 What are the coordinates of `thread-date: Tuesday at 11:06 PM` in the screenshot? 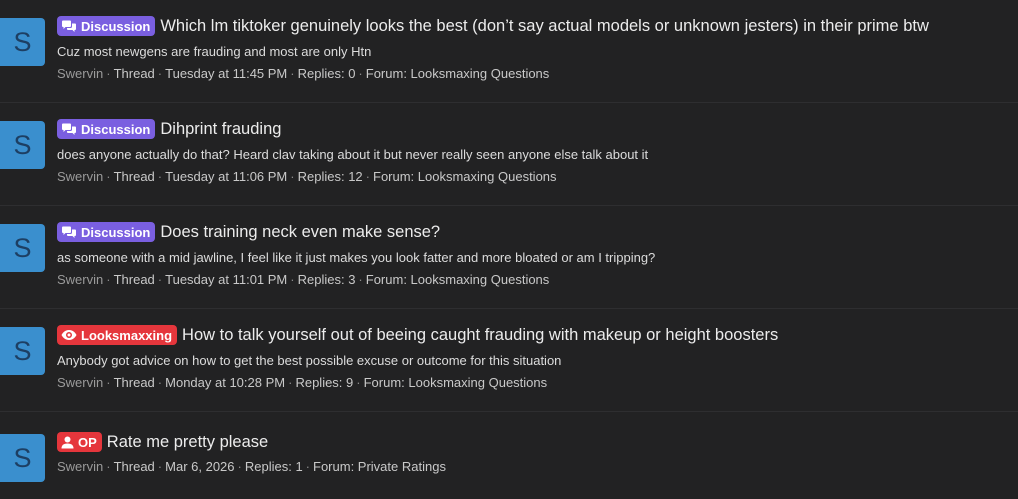 It's located at (226, 176).